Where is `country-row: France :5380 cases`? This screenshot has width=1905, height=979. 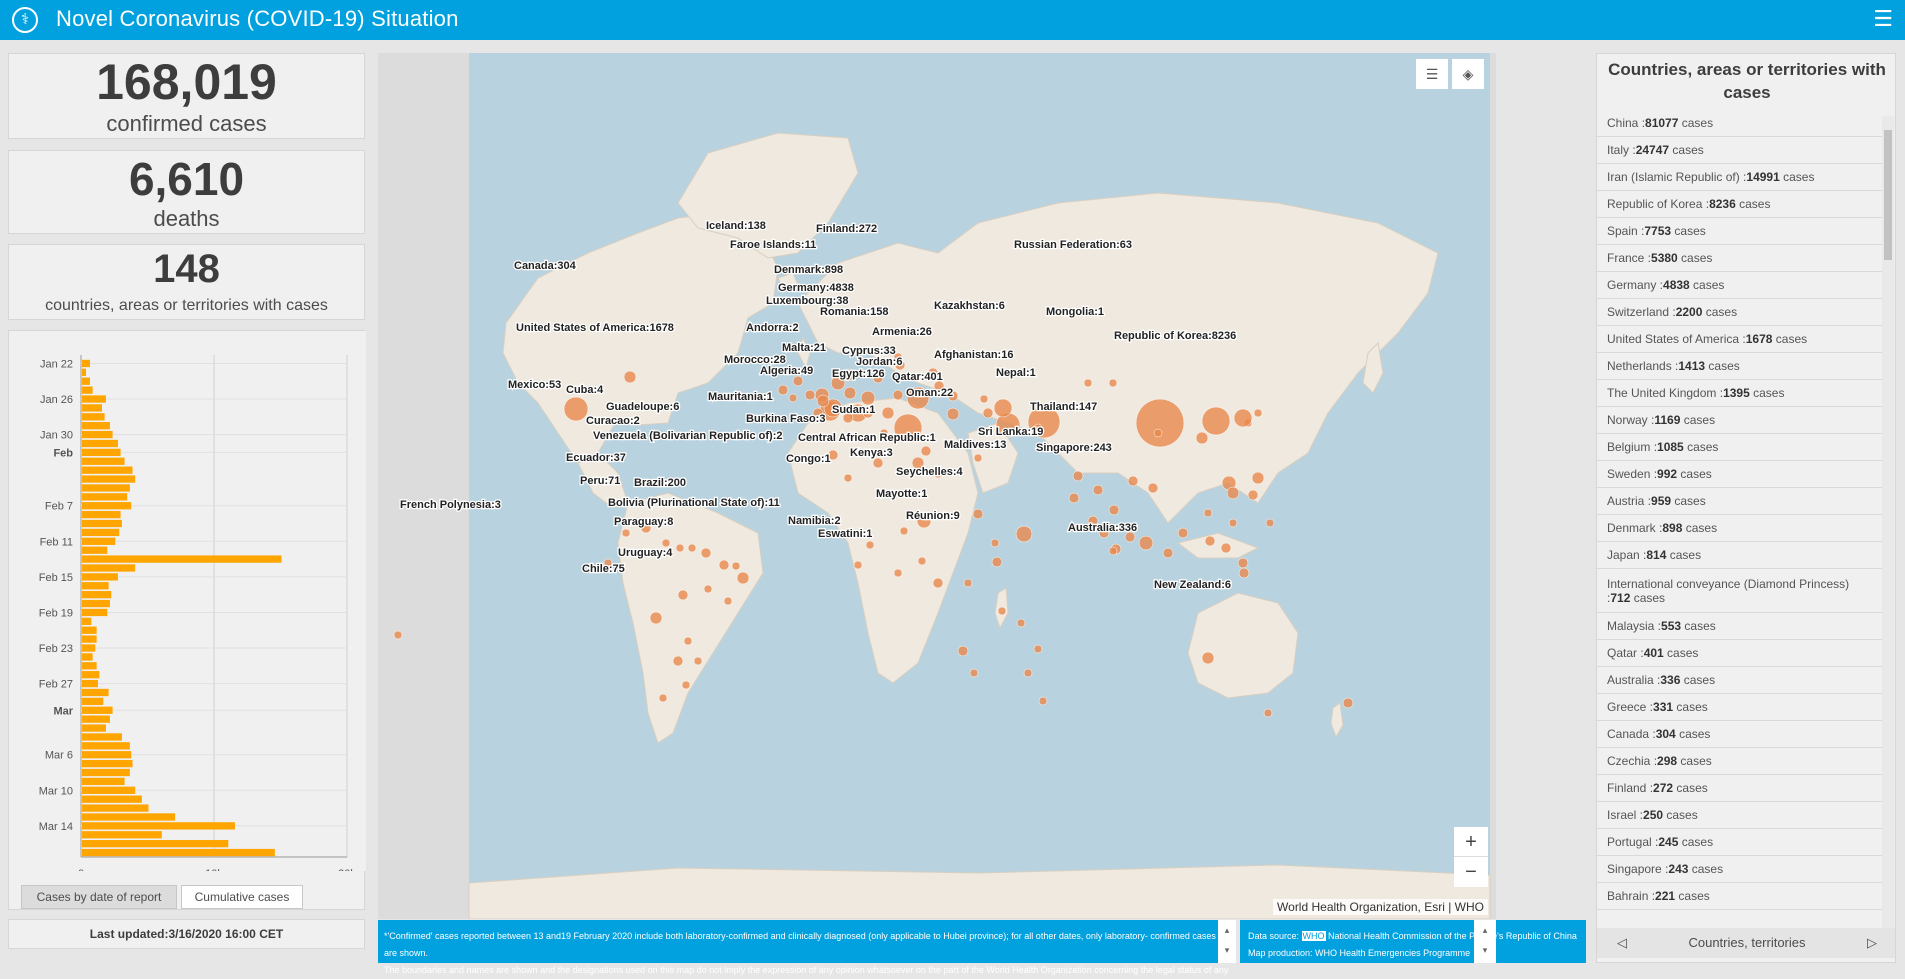 country-row: France :5380 cases is located at coordinates (1740, 258).